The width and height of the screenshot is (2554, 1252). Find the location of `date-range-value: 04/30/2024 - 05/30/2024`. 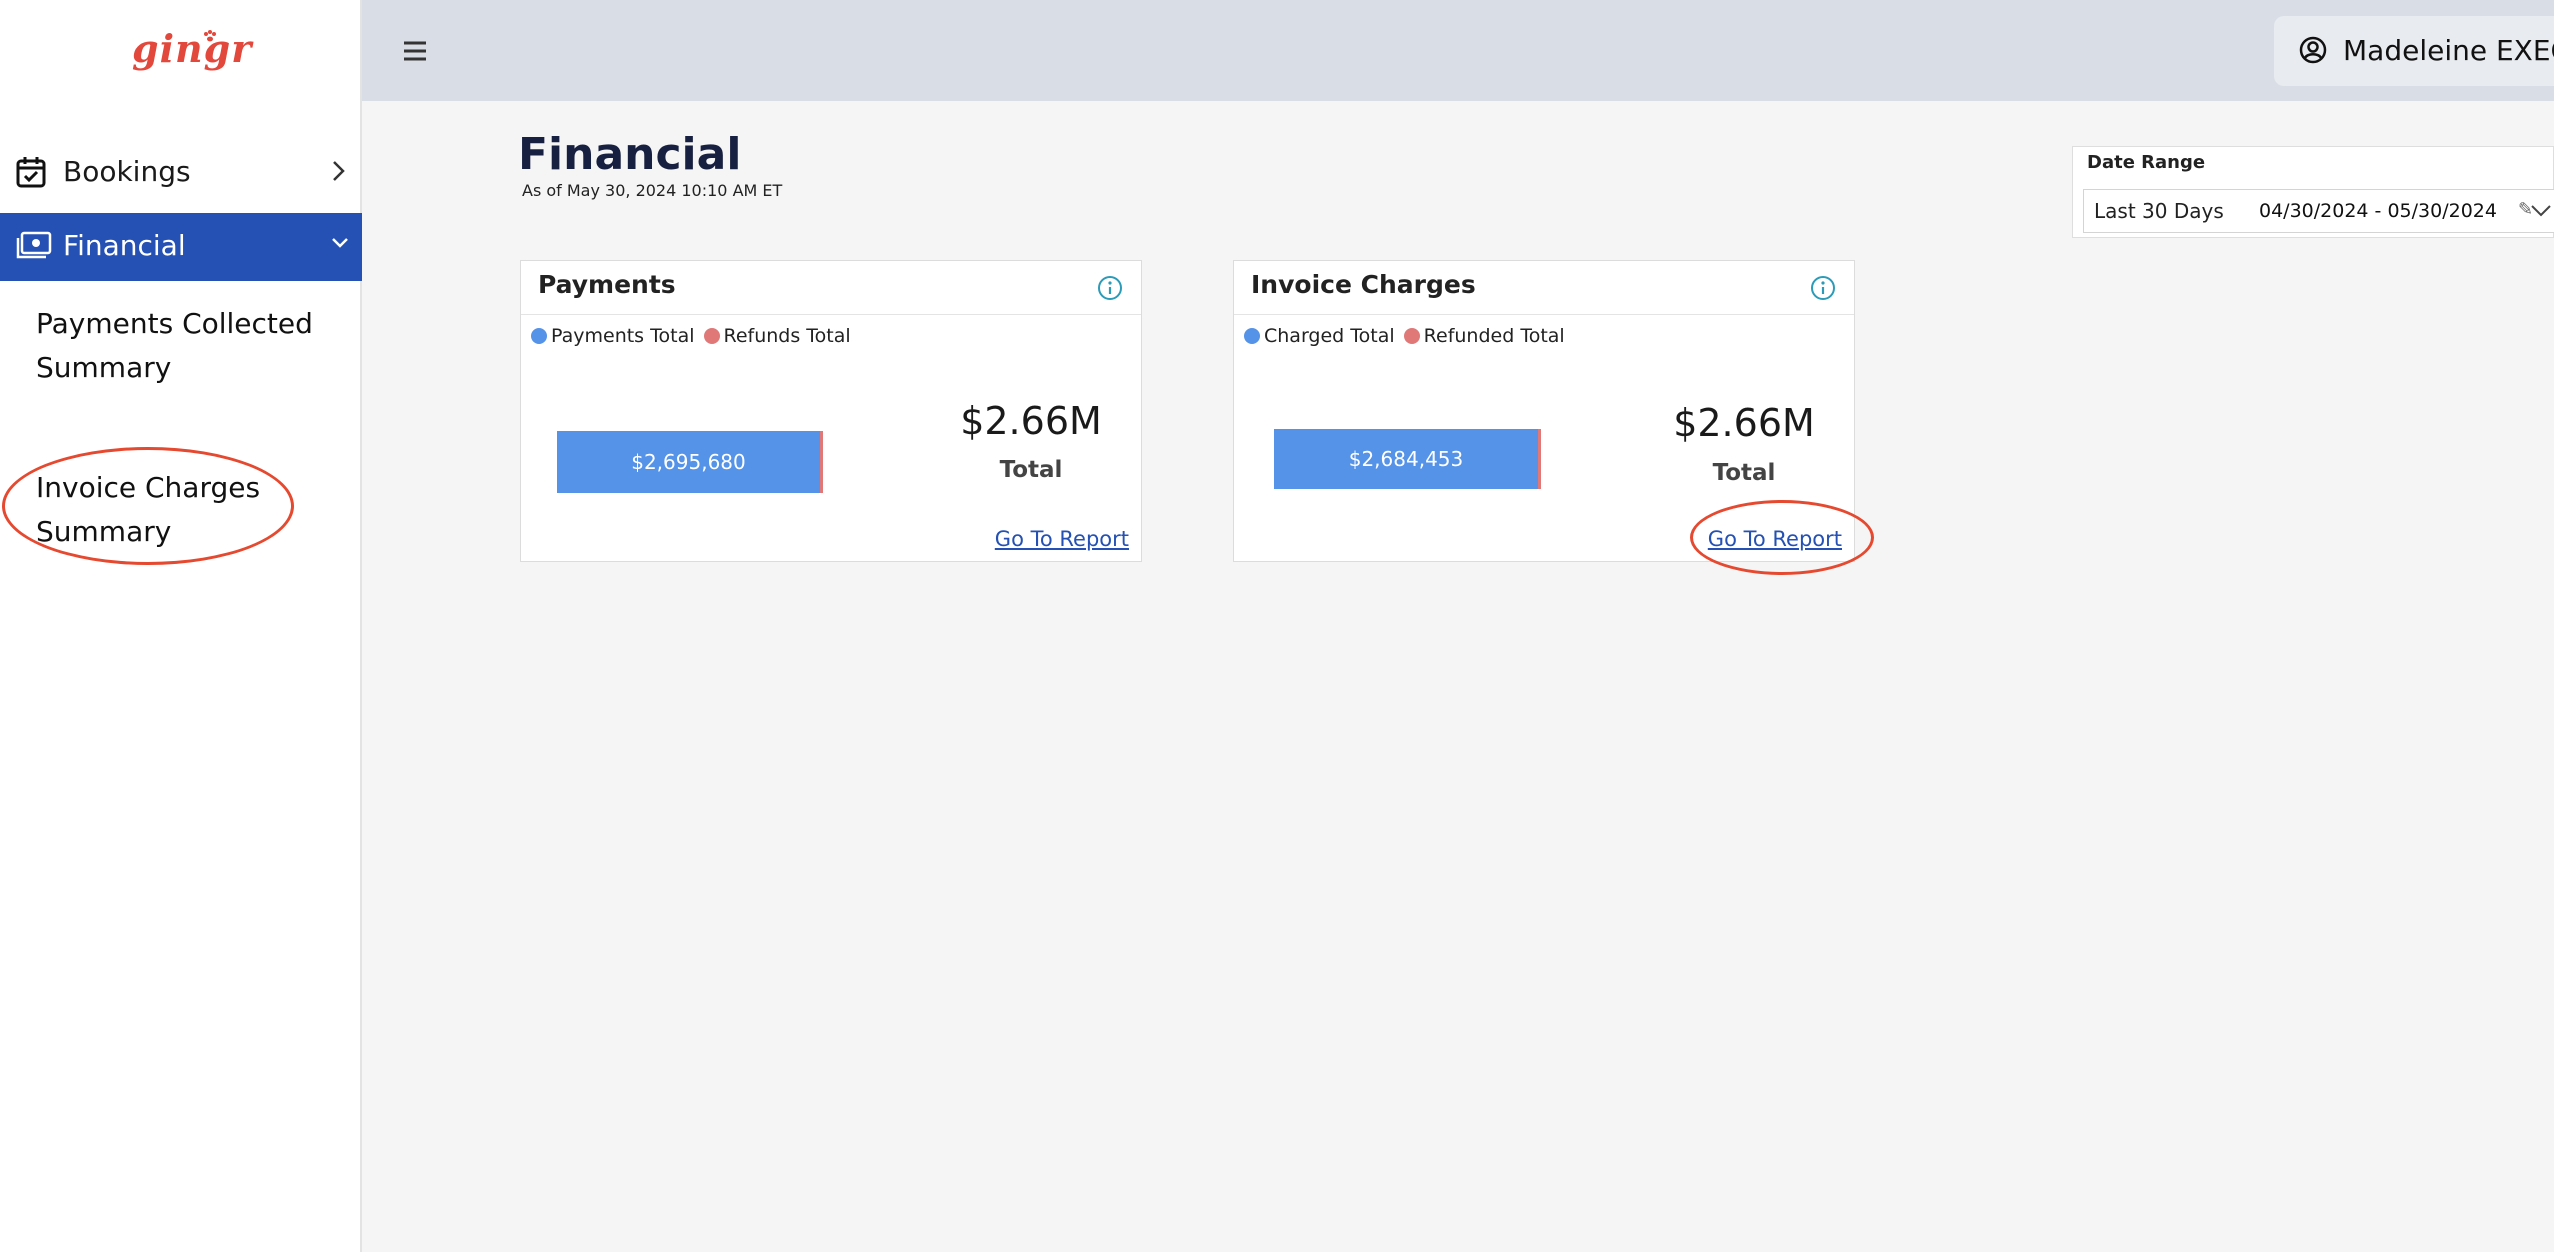

date-range-value: 04/30/2024 - 05/30/2024 is located at coordinates (2378, 211).